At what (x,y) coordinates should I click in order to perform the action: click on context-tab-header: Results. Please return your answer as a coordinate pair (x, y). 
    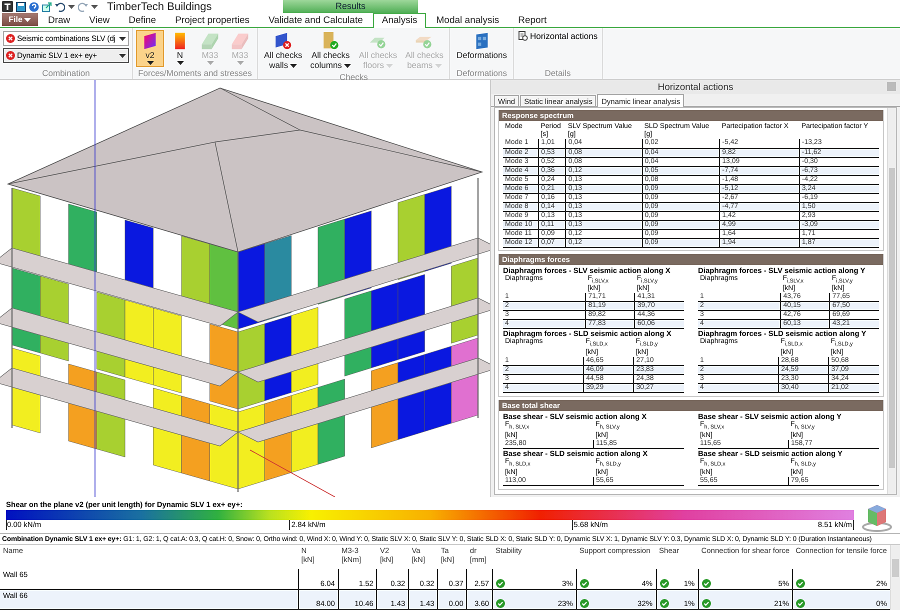
    Looking at the image, I should click on (350, 6).